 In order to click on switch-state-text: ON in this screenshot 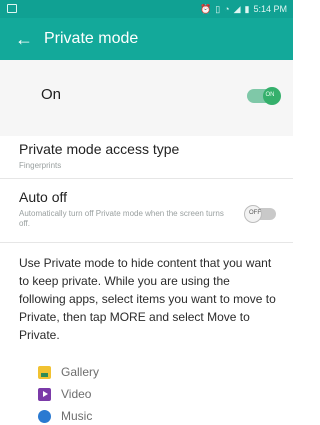, I will do `click(270, 95)`.